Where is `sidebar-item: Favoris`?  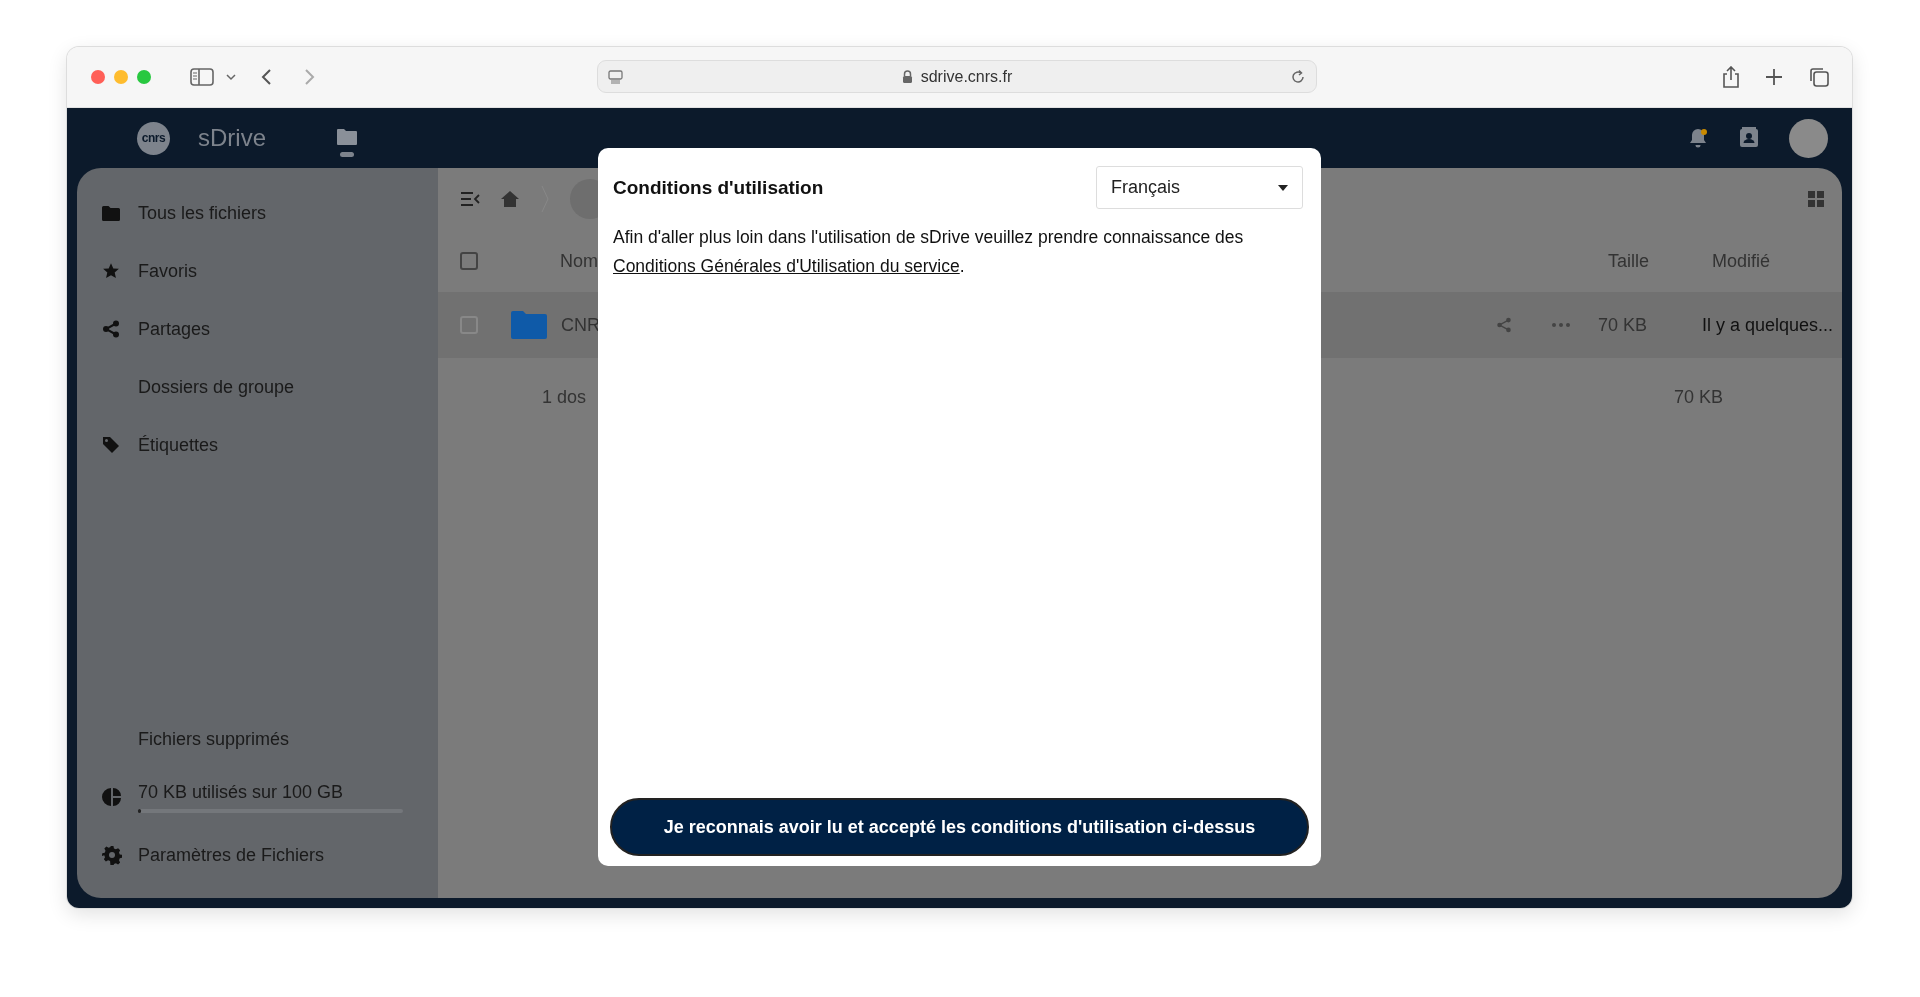
sidebar-item: Favoris is located at coordinates (167, 271).